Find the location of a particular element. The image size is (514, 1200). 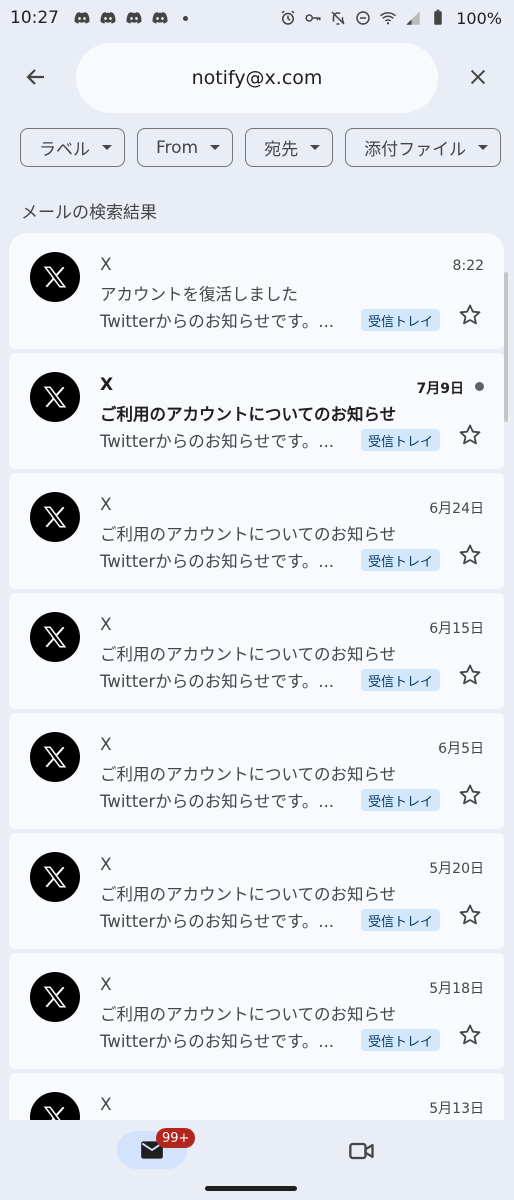

bottom-nav: 99+ is located at coordinates (257, 1160).